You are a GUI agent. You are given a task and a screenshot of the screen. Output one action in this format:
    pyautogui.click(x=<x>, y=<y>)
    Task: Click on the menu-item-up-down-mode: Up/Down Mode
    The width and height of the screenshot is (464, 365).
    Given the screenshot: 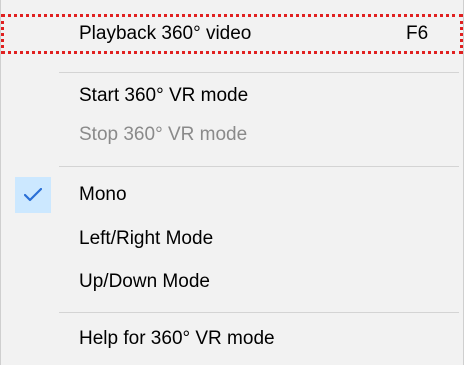 What is the action you would take?
    pyautogui.click(x=232, y=282)
    